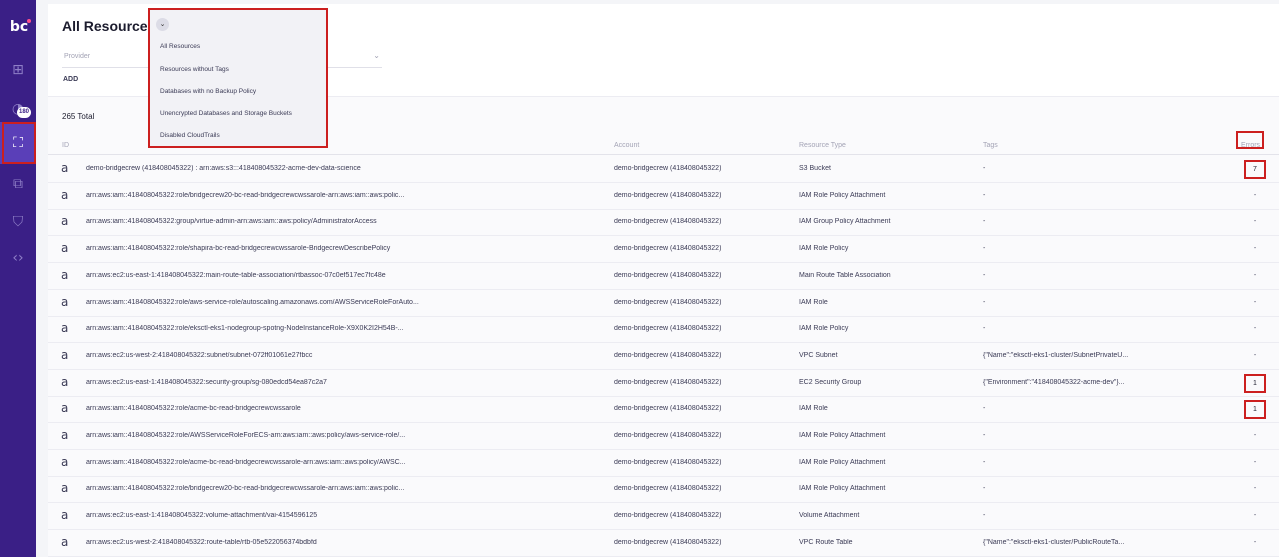 This screenshot has height=557, width=1279. What do you see at coordinates (18, 70) in the screenshot?
I see `dashboard-icon: ⊞` at bounding box center [18, 70].